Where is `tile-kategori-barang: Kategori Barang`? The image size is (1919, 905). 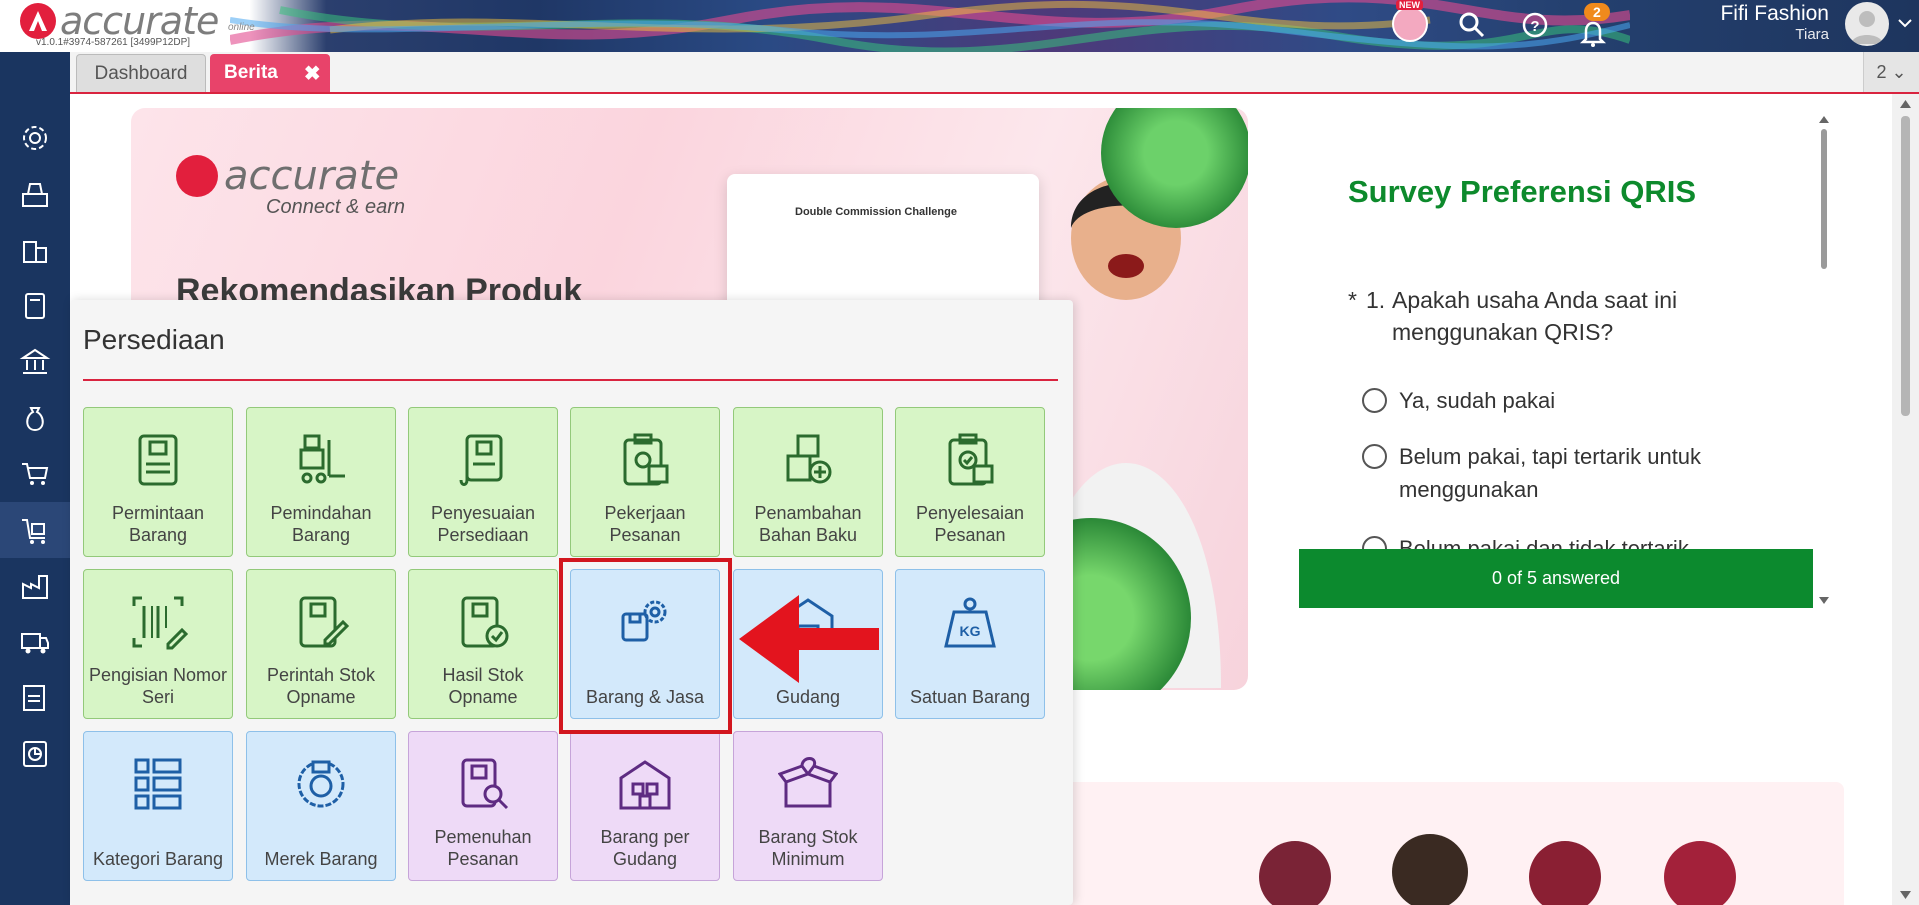
tile-kategori-barang: Kategori Barang is located at coordinates (158, 806).